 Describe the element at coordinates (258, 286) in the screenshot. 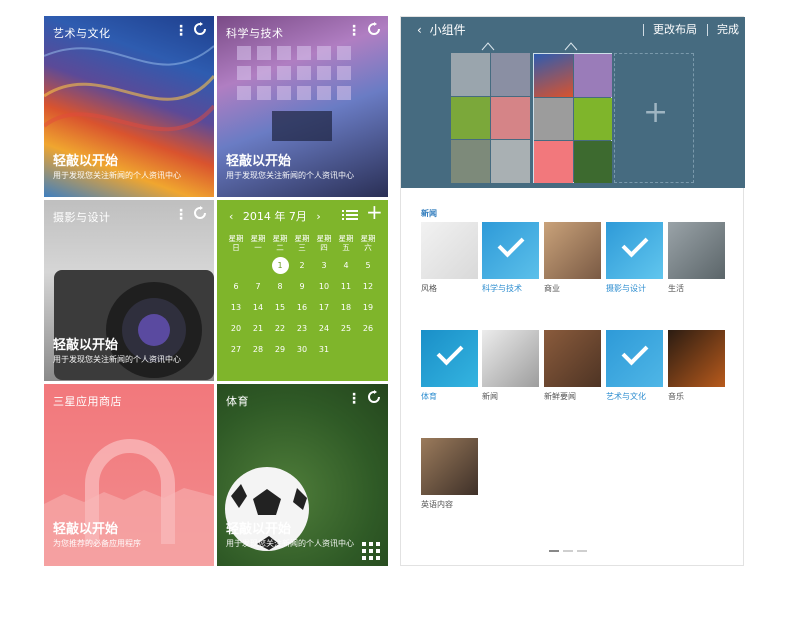

I see `calendar-day: 7` at that location.